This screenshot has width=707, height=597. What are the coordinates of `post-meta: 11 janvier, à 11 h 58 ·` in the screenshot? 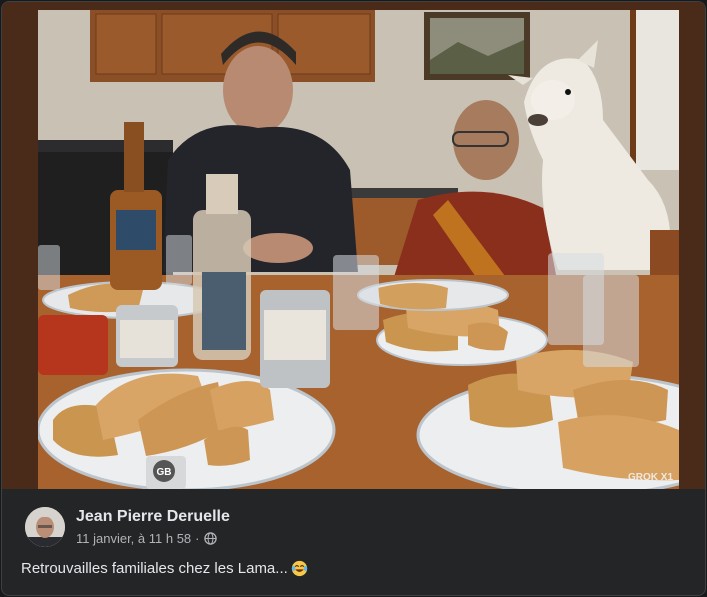 It's located at (146, 538).